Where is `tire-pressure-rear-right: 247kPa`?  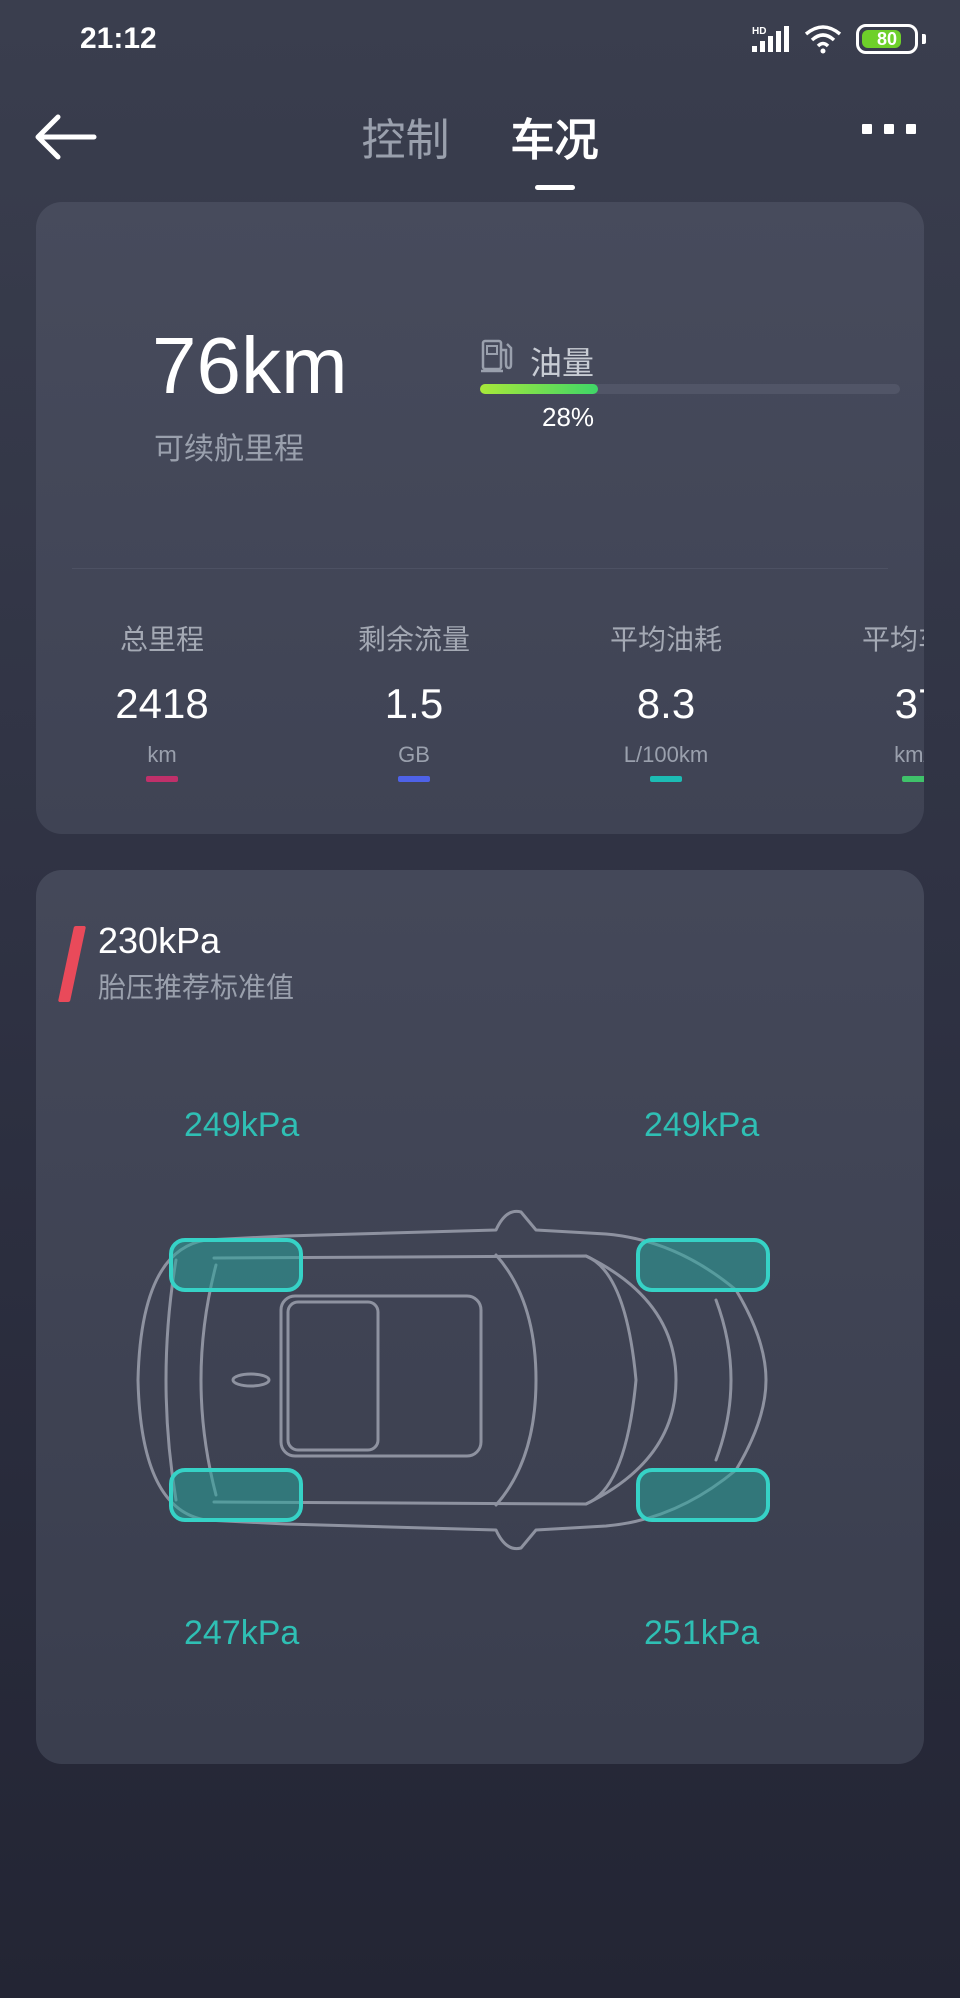 tire-pressure-rear-right: 247kPa is located at coordinates (242, 1633).